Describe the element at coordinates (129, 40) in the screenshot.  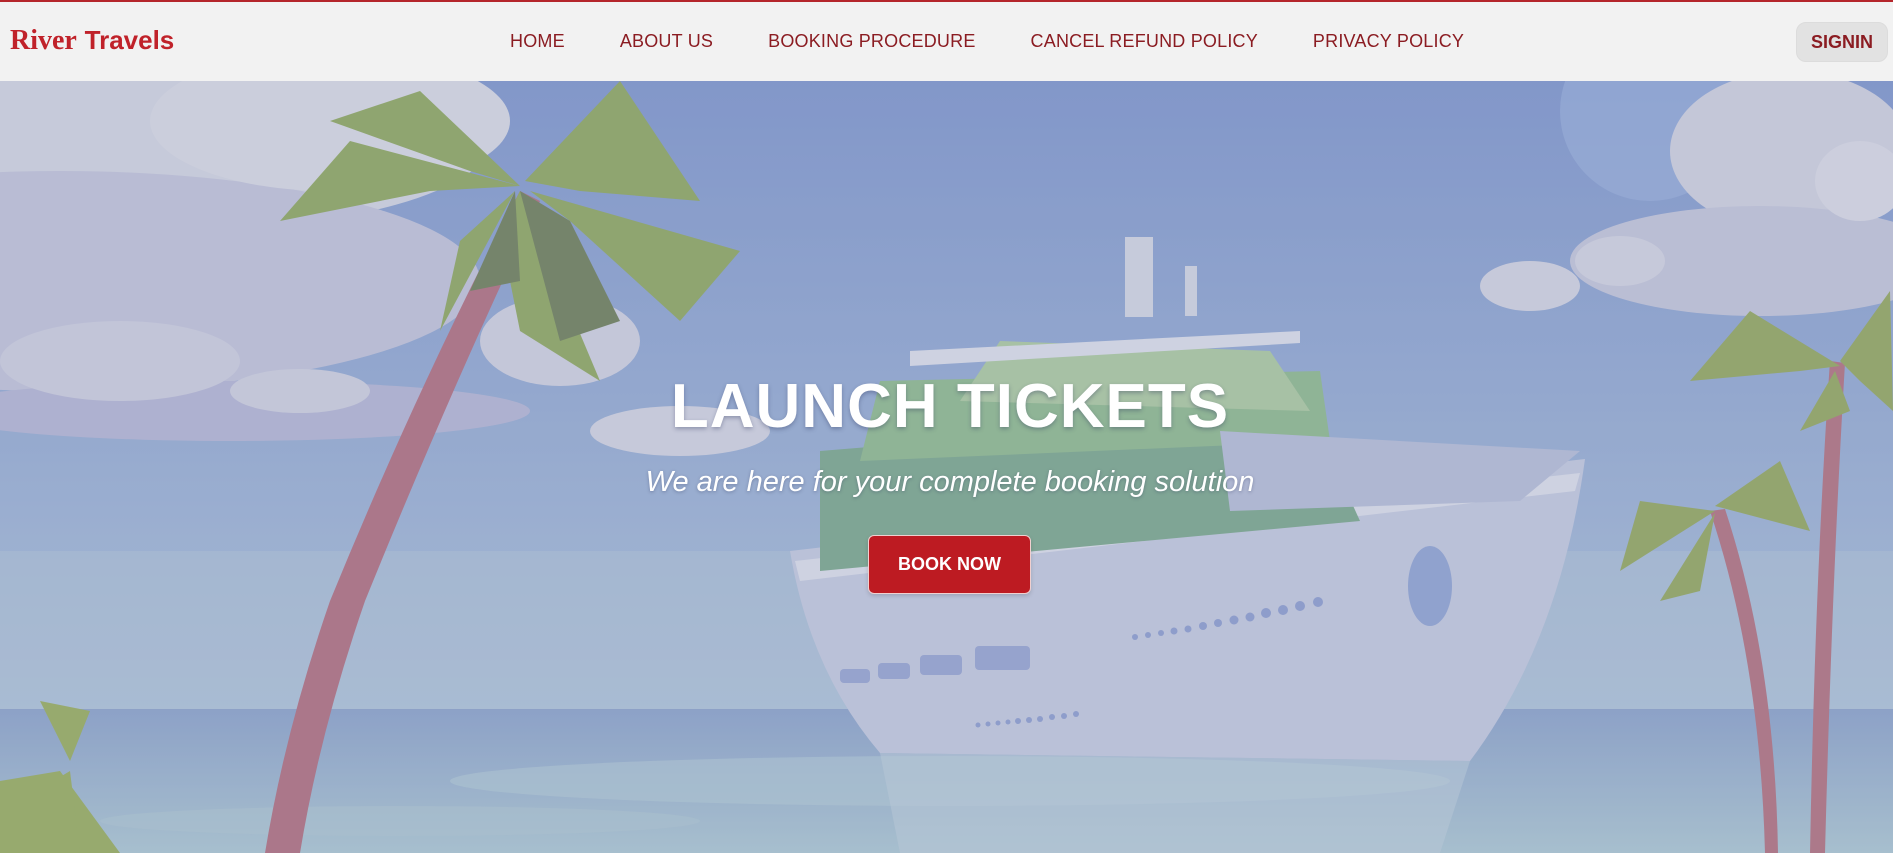
I see `brand-word-travels: Travels` at that location.